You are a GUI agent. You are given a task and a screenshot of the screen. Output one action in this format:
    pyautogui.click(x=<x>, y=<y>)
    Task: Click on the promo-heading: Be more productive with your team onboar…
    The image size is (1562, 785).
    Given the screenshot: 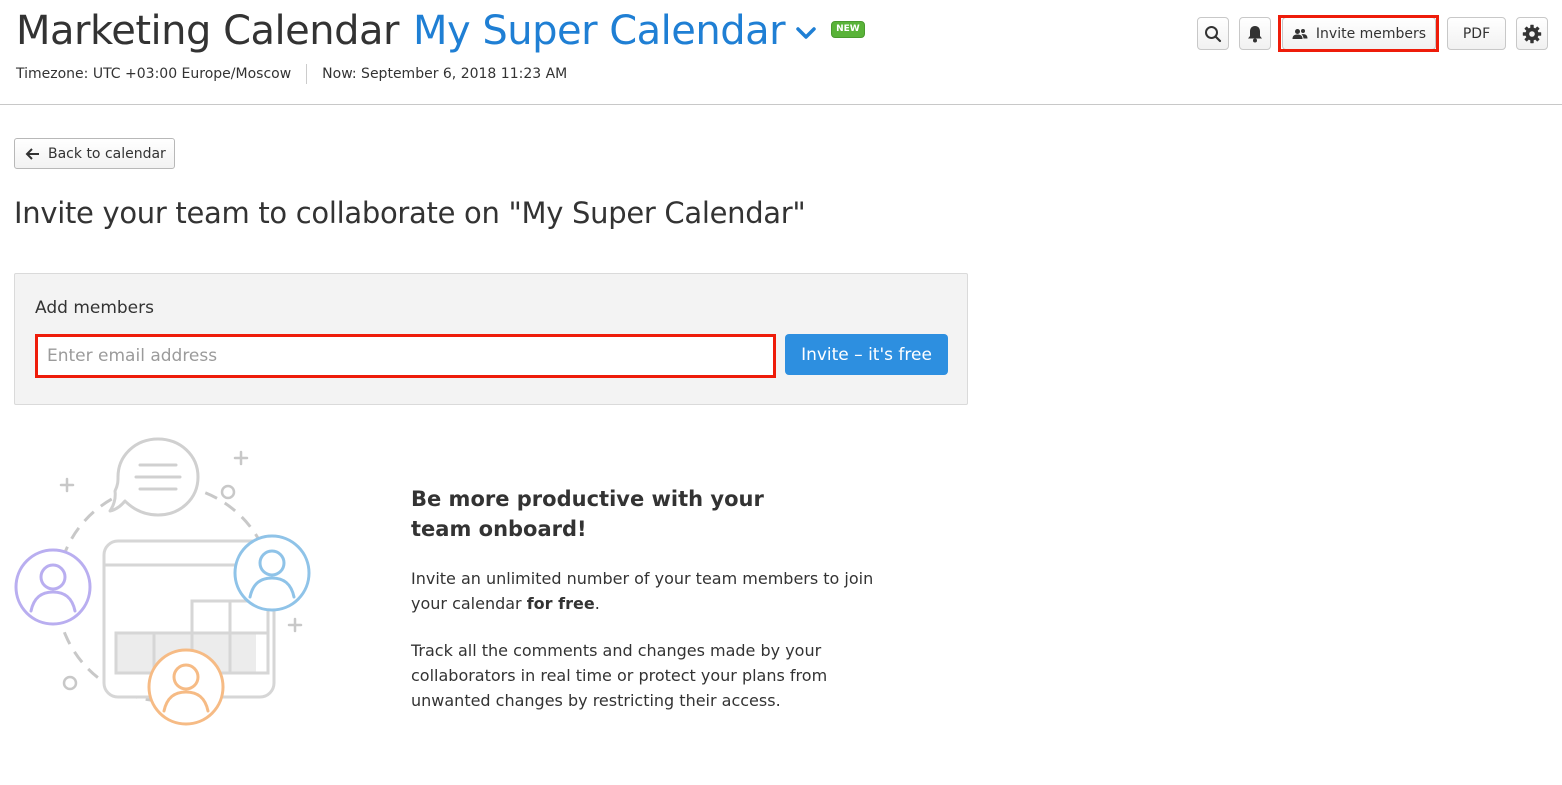 What is the action you would take?
    pyautogui.click(x=587, y=514)
    